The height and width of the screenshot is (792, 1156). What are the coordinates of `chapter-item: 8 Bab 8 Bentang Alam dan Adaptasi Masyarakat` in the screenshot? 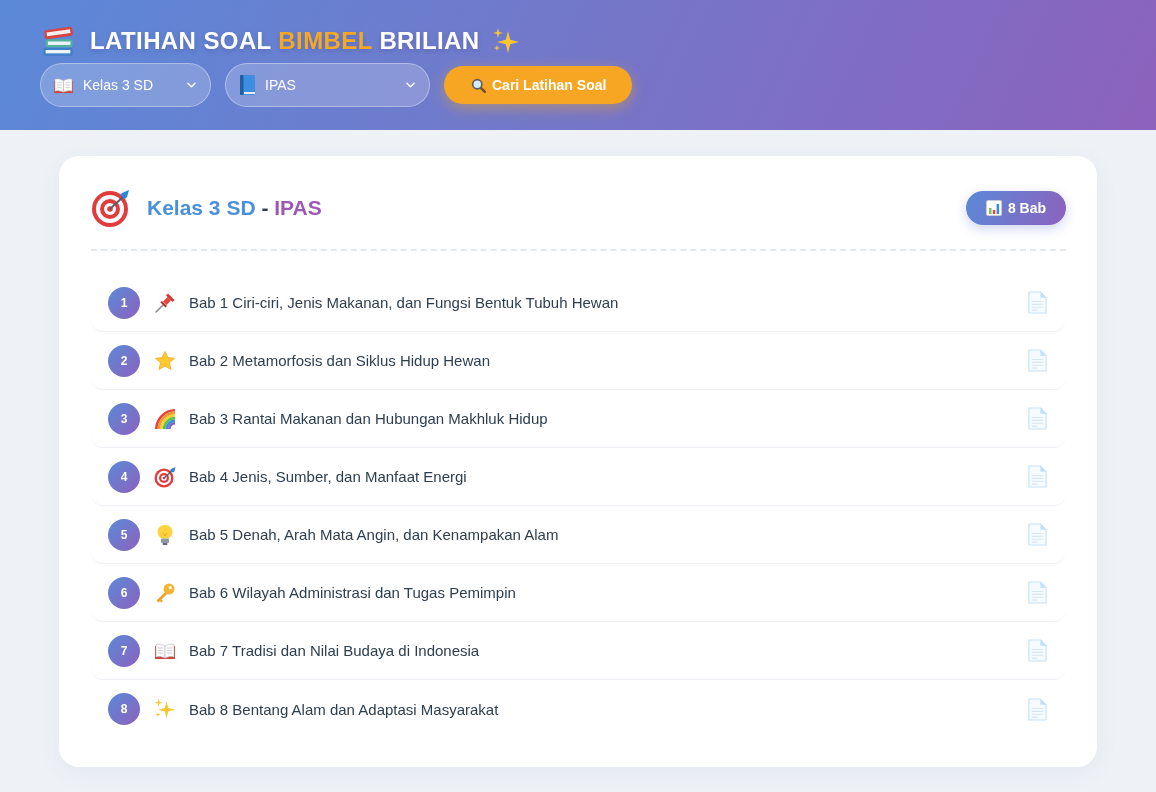 It's located at (578, 709).